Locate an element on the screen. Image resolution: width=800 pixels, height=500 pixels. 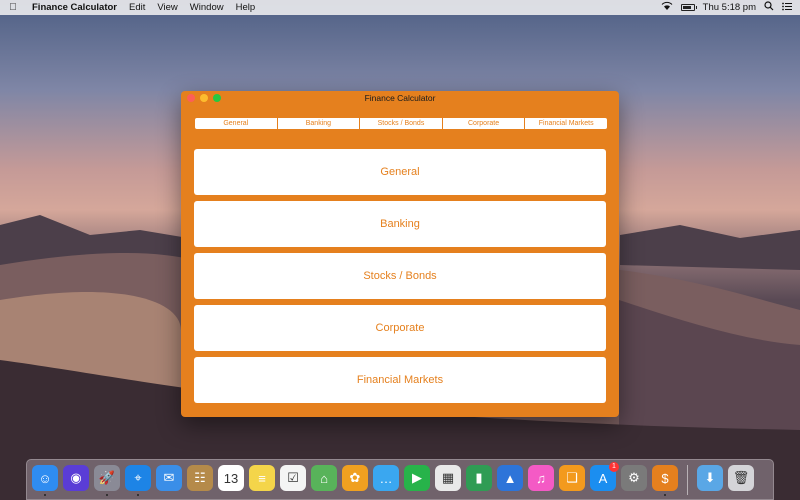
title-bar: Finance Calculator is located at coordinates (400, 98).